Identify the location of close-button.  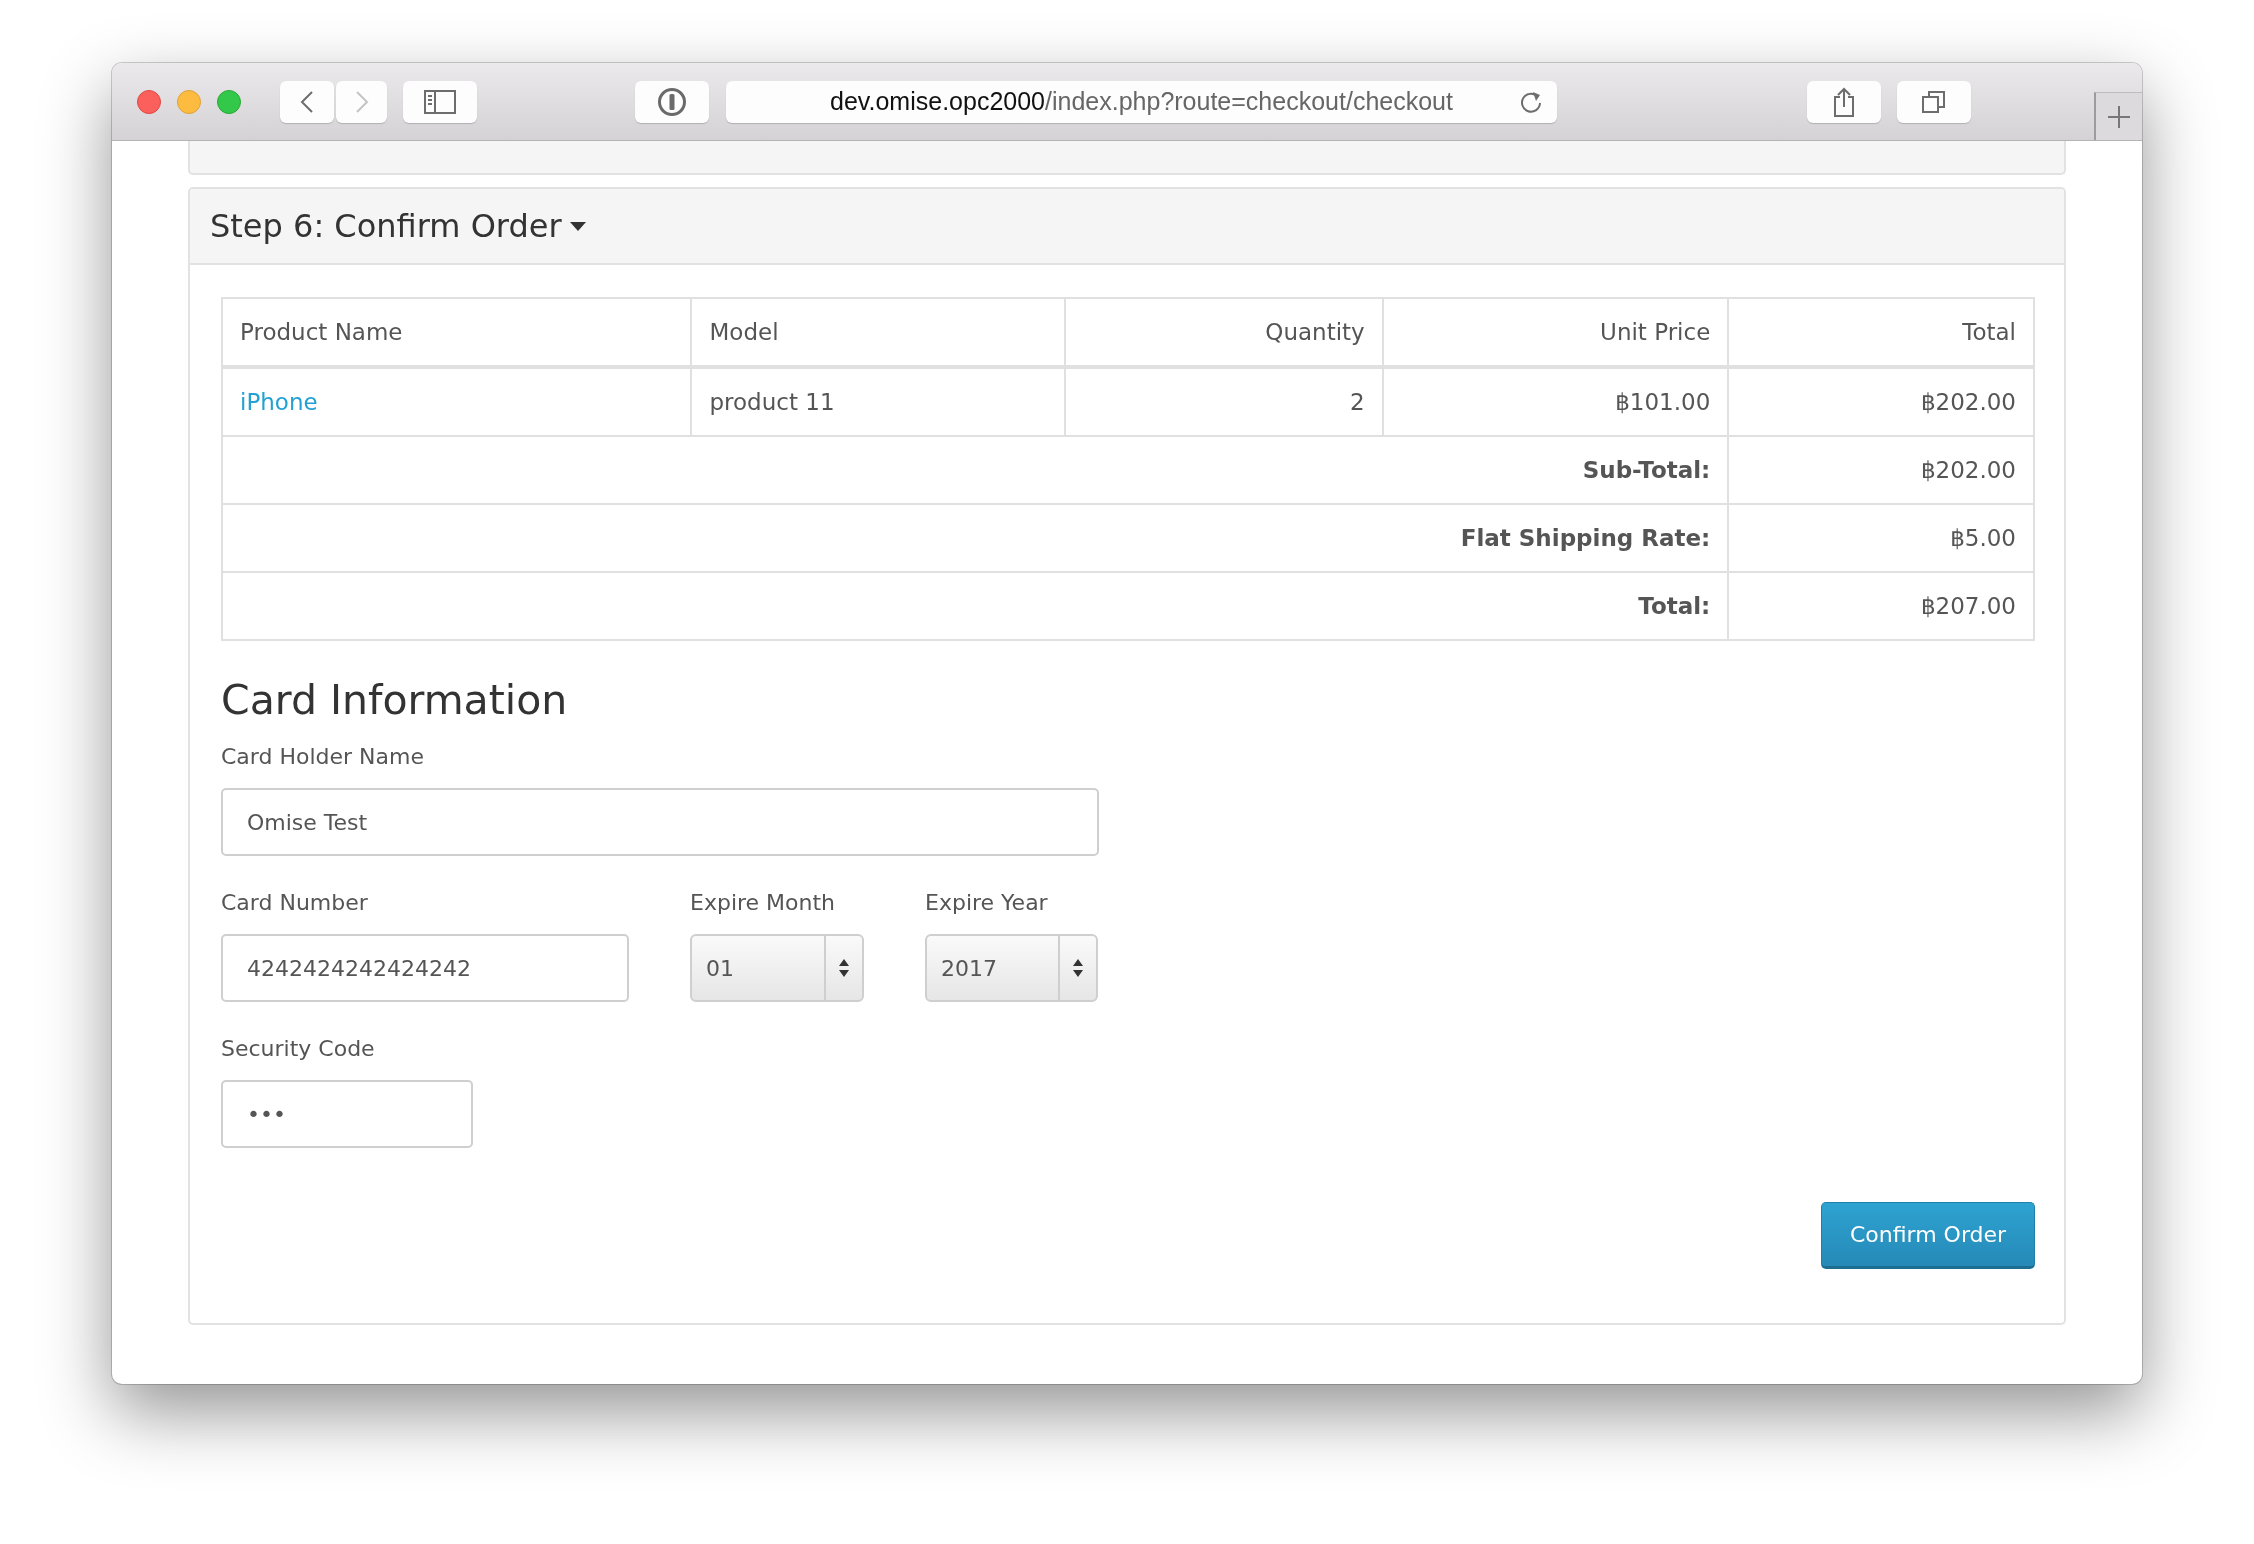
(149, 101).